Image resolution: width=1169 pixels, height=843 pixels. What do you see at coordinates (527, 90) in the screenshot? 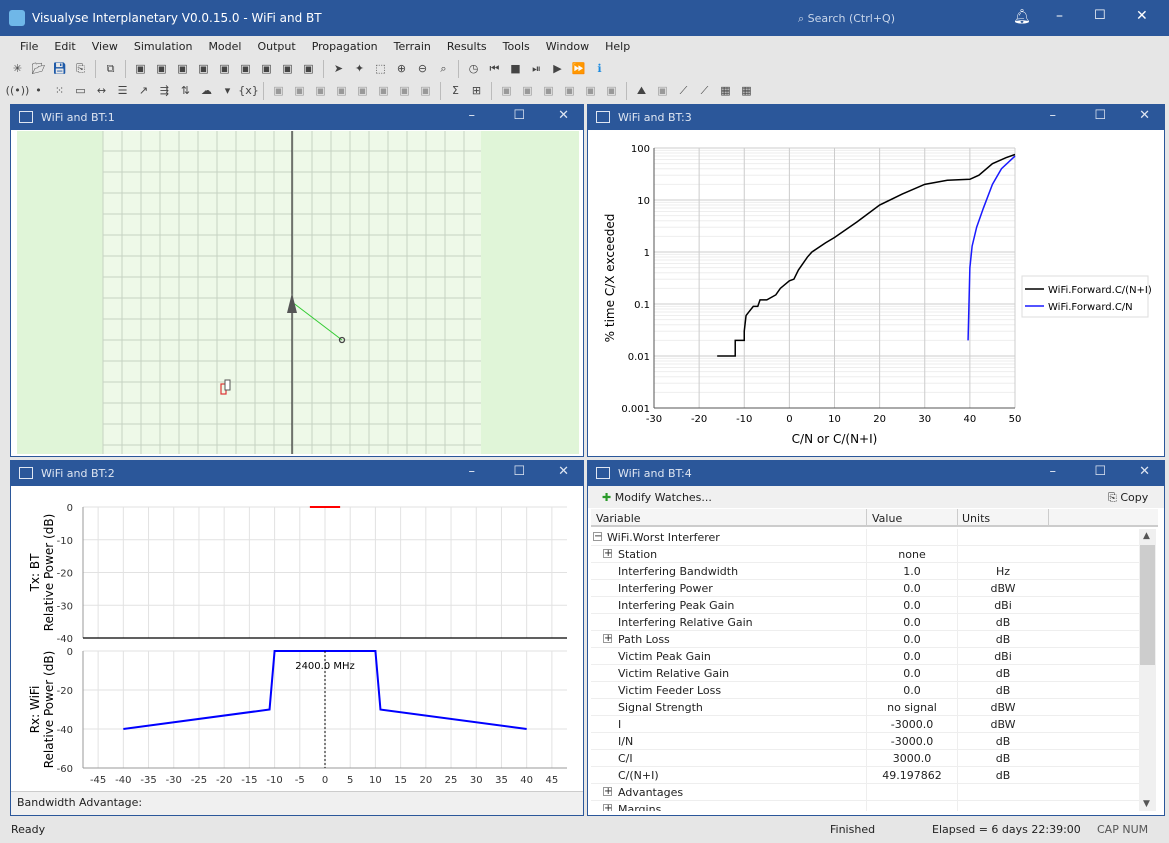
I see `c2-icon: ▣` at bounding box center [527, 90].